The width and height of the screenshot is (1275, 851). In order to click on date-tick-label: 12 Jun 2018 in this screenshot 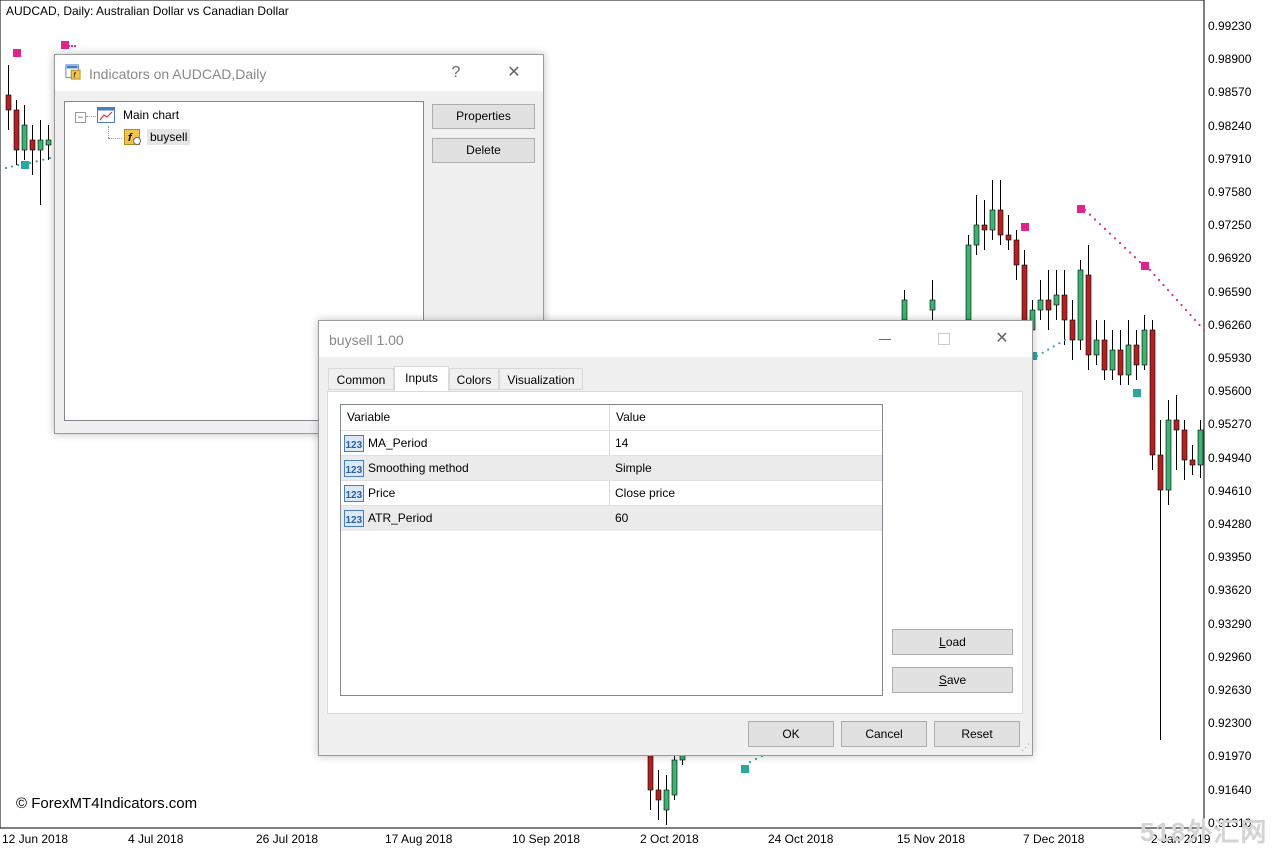, I will do `click(35, 839)`.